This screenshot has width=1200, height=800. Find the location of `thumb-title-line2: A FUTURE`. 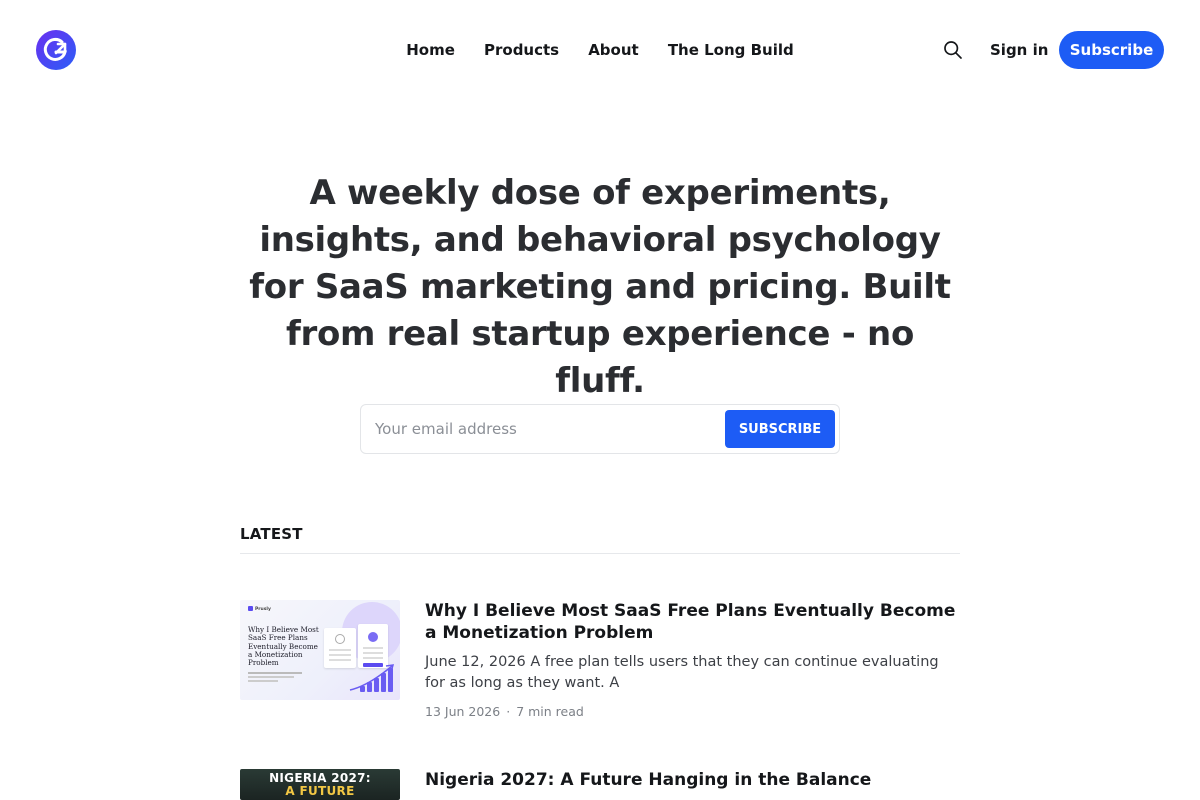

thumb-title-line2: A FUTURE is located at coordinates (320, 791).